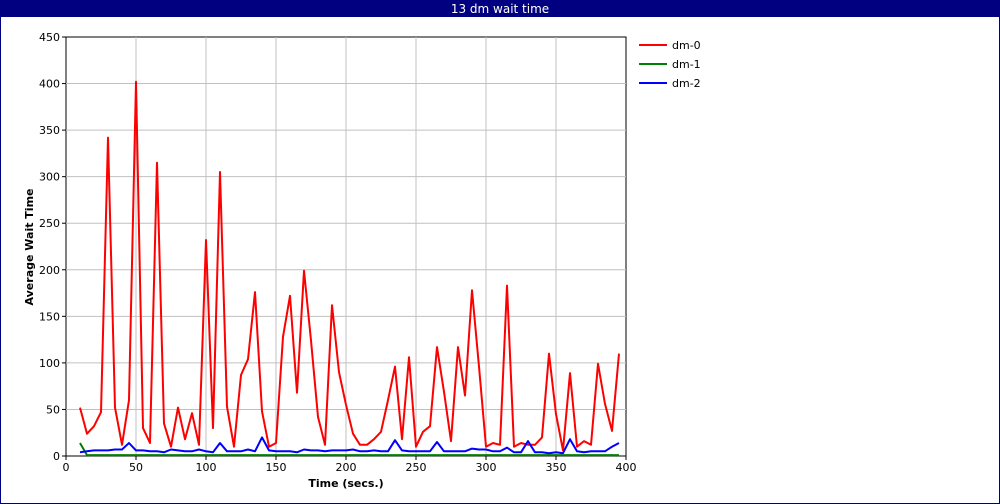  I want to click on x-tick-label: 200, so click(346, 467).